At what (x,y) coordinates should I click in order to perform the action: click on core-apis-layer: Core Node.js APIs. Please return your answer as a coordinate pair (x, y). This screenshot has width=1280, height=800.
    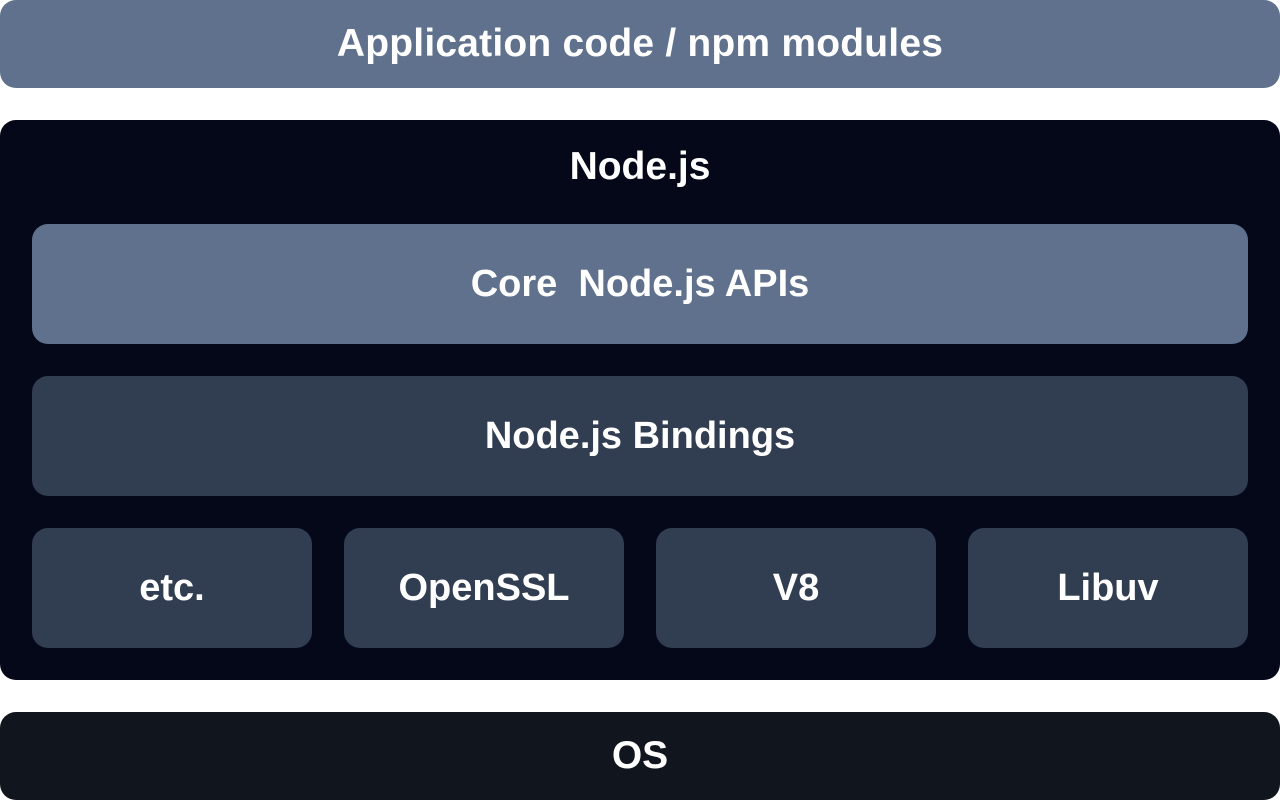
    Looking at the image, I should click on (640, 284).